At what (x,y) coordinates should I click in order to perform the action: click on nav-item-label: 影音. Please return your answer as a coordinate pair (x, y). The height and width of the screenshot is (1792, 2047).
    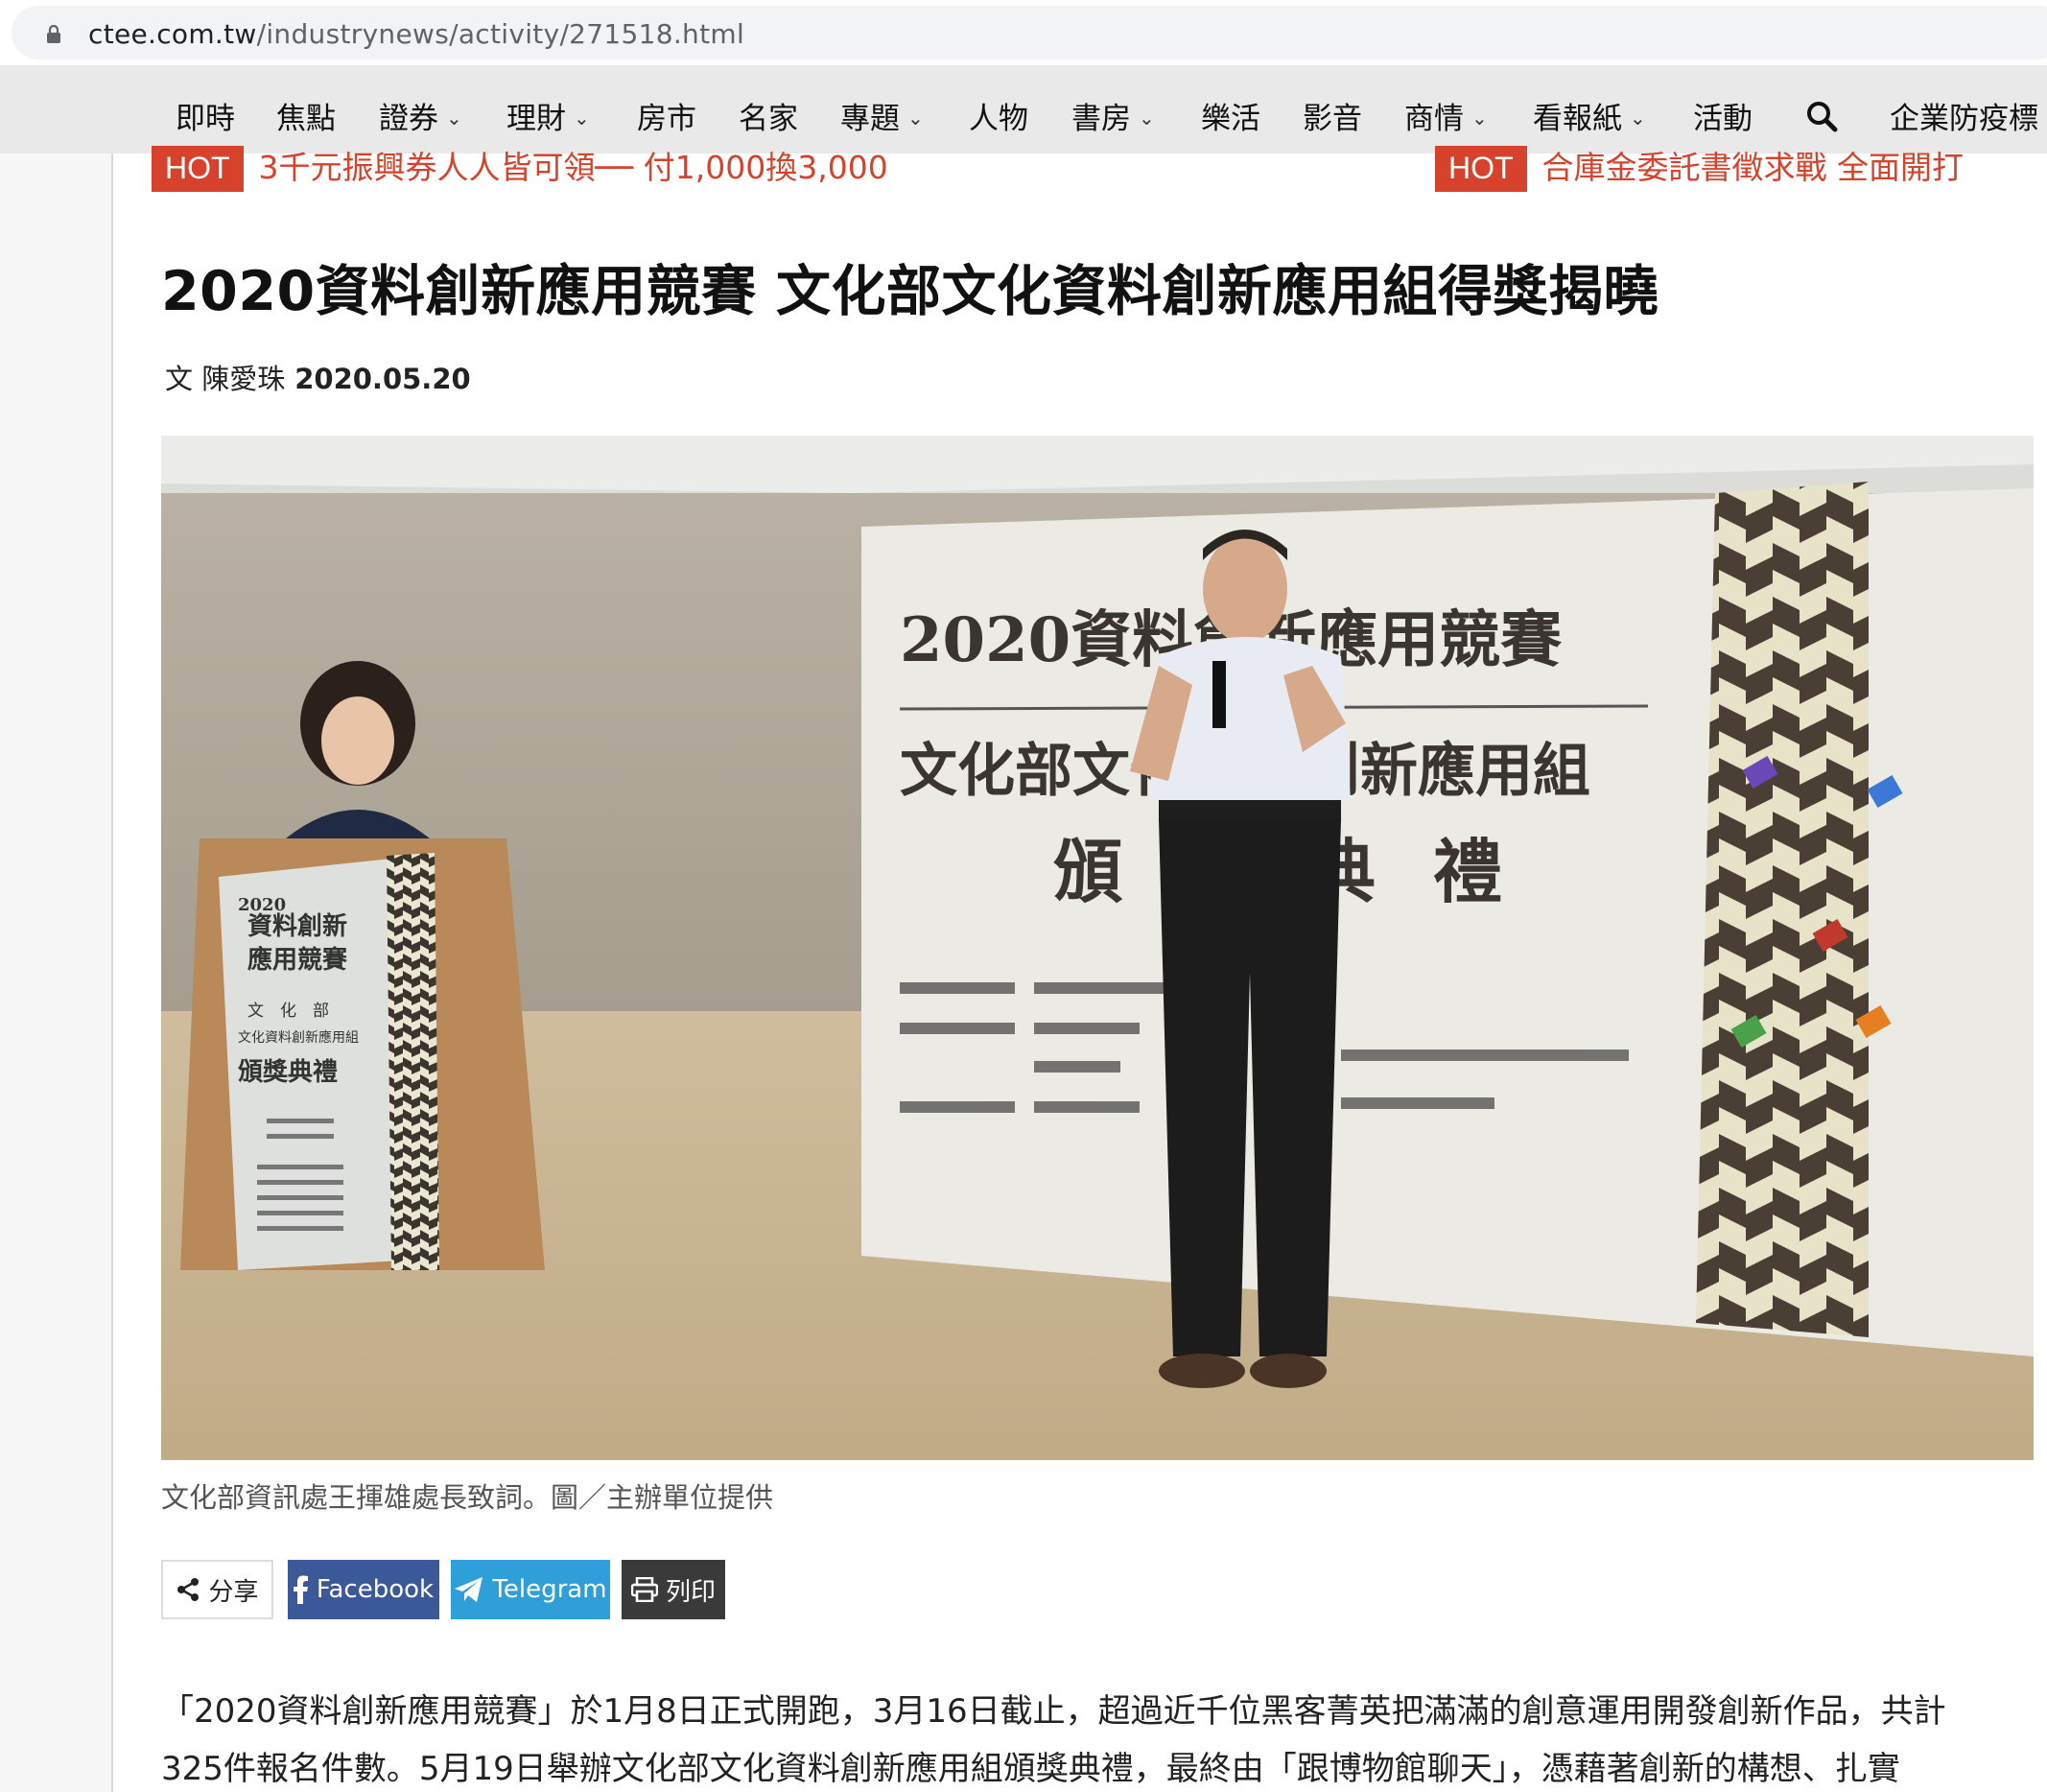
    Looking at the image, I should click on (1332, 119).